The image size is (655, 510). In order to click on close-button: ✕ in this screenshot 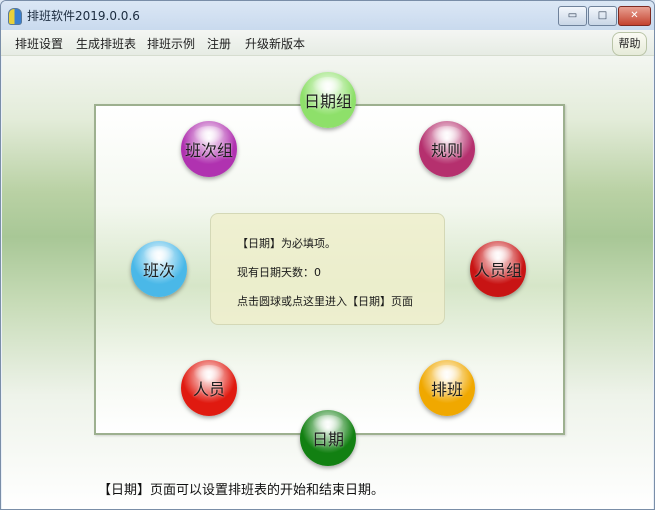, I will do `click(634, 16)`.